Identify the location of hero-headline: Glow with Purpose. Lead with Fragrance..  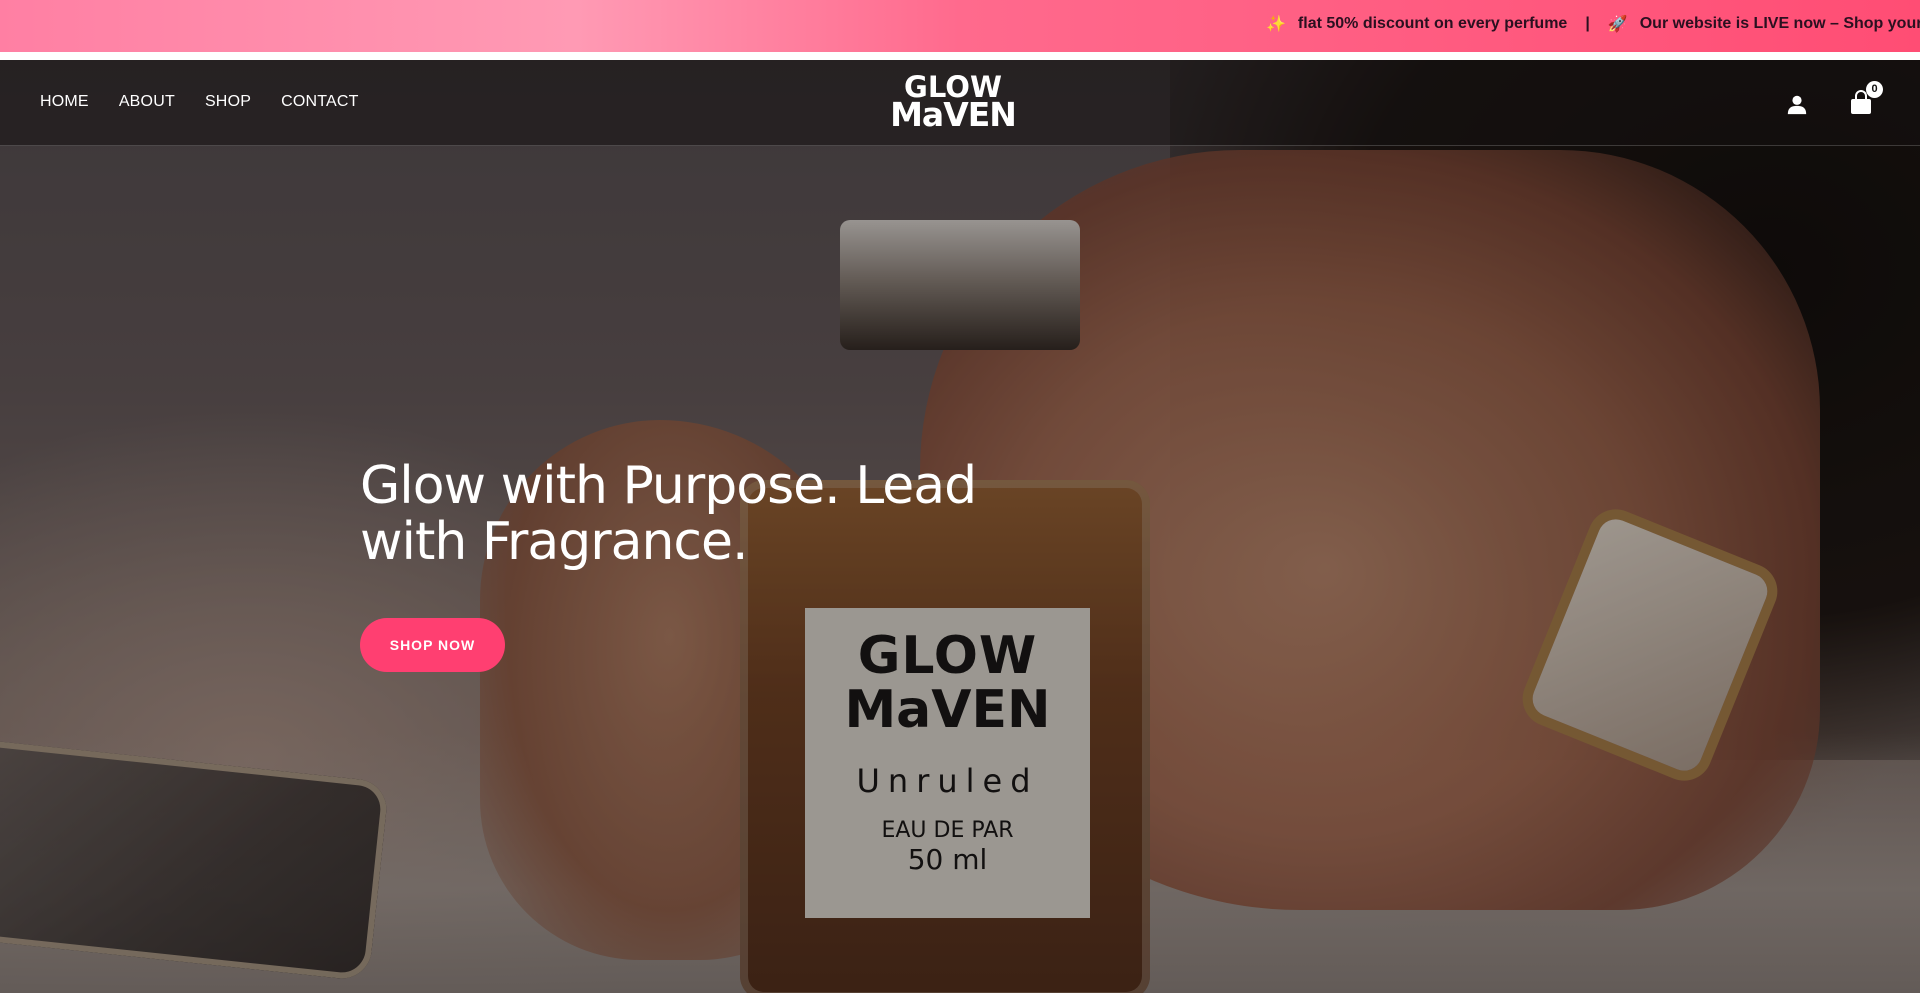
(668, 514).